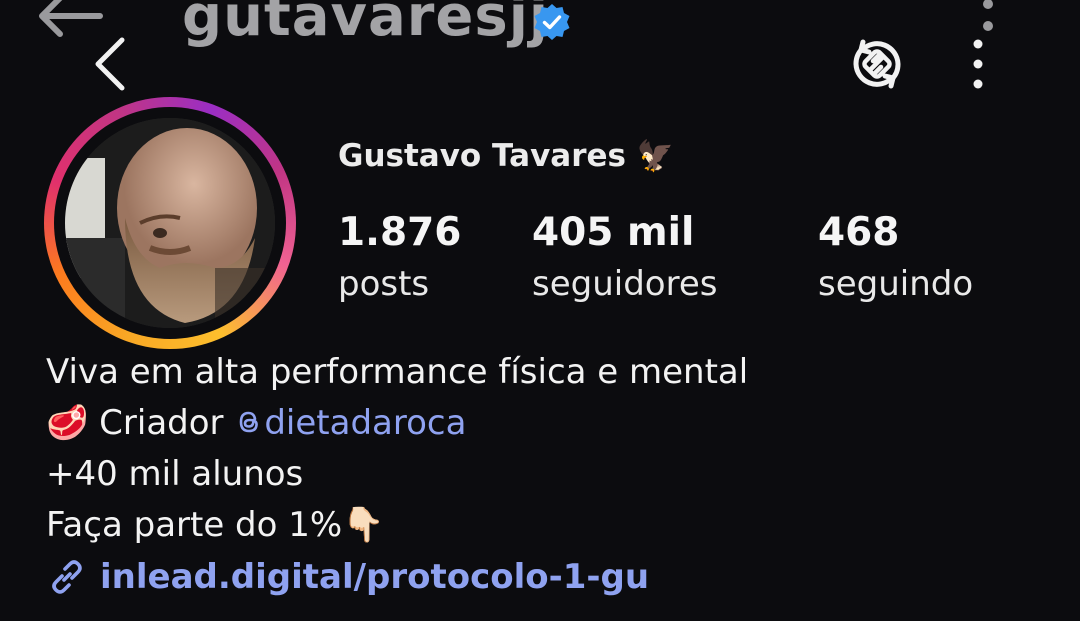 The width and height of the screenshot is (1080, 621). Describe the element at coordinates (399, 259) in the screenshot. I see `stat-posts: 1.876 posts` at that location.